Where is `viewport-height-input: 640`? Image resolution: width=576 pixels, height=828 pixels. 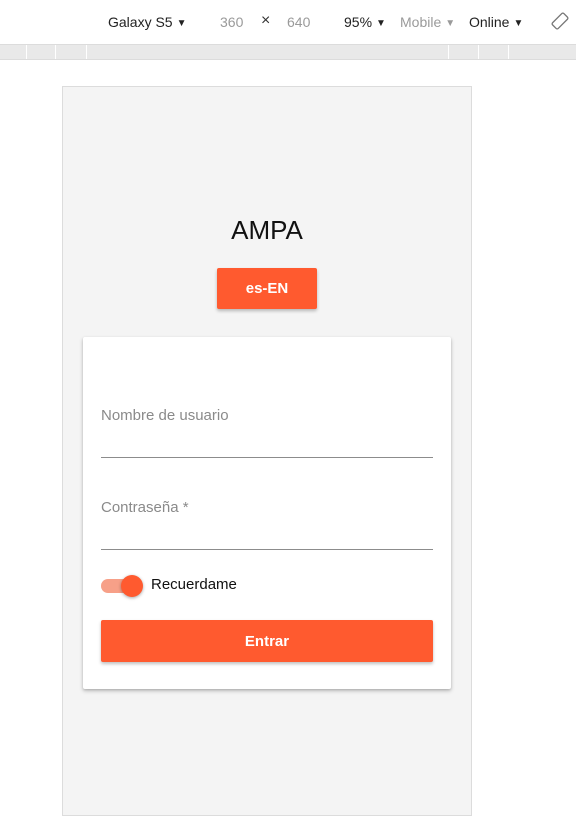
viewport-height-input: 640 is located at coordinates (298, 22).